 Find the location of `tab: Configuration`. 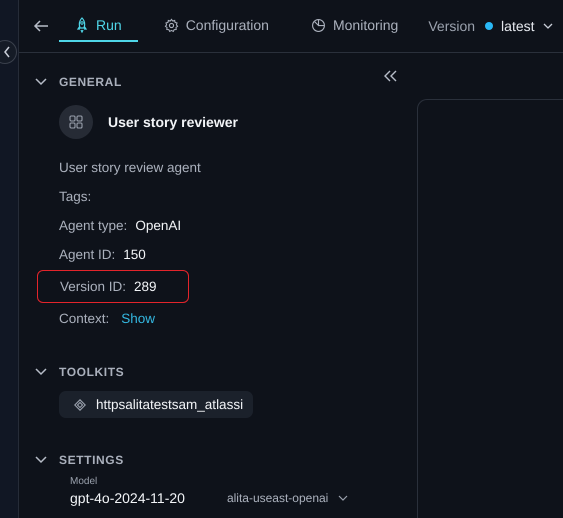

tab: Configuration is located at coordinates (216, 26).